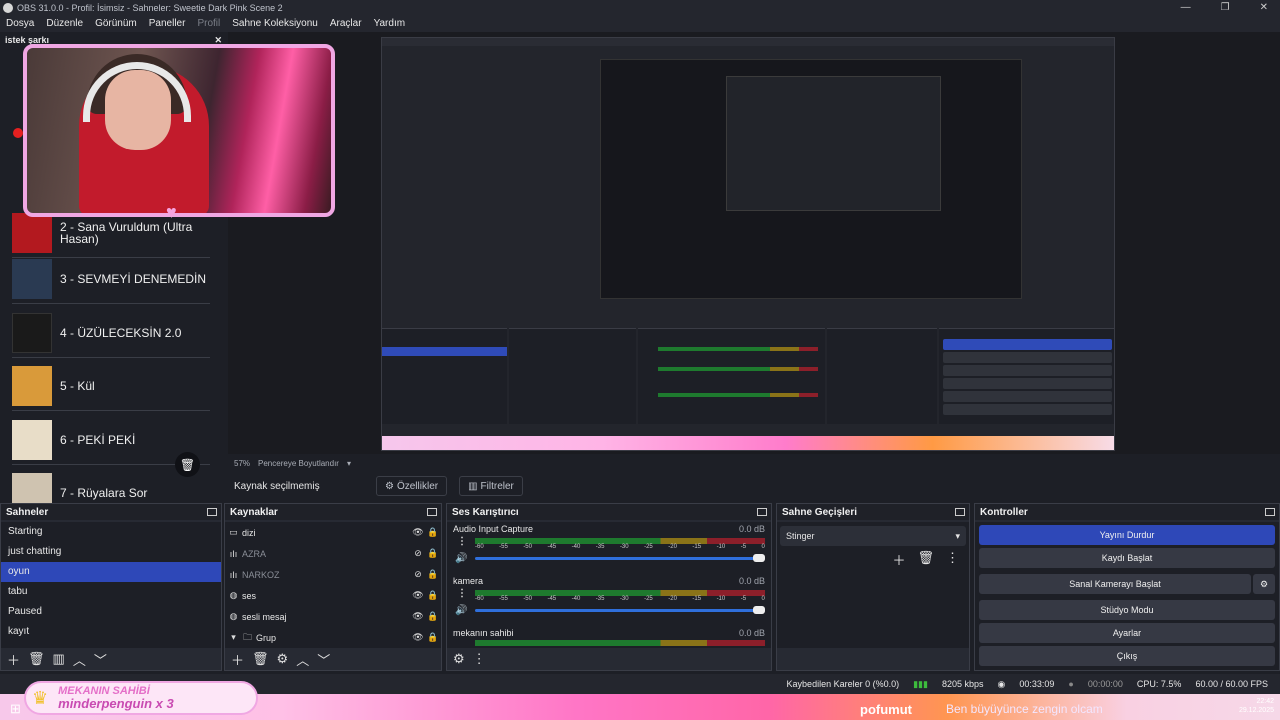 The width and height of the screenshot is (1280, 720). What do you see at coordinates (1186, 7) in the screenshot?
I see `minimize-icon: —` at bounding box center [1186, 7].